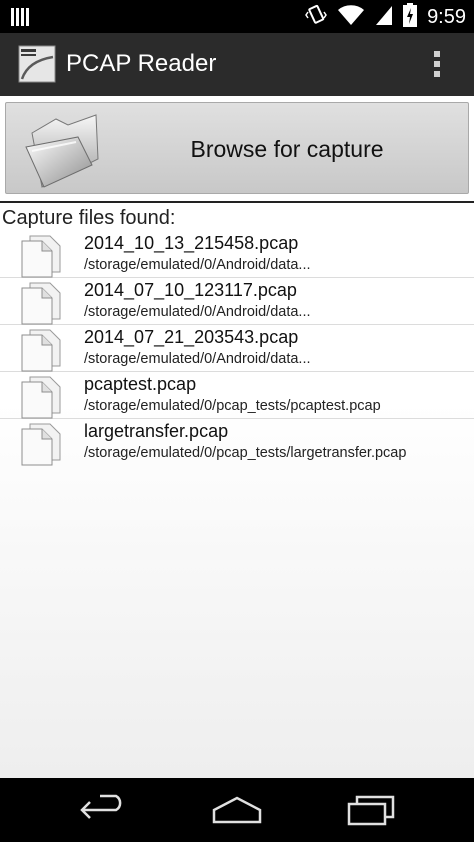 Image resolution: width=474 pixels, height=842 pixels. Describe the element at coordinates (446, 16) in the screenshot. I see `status-time: 9:59` at that location.